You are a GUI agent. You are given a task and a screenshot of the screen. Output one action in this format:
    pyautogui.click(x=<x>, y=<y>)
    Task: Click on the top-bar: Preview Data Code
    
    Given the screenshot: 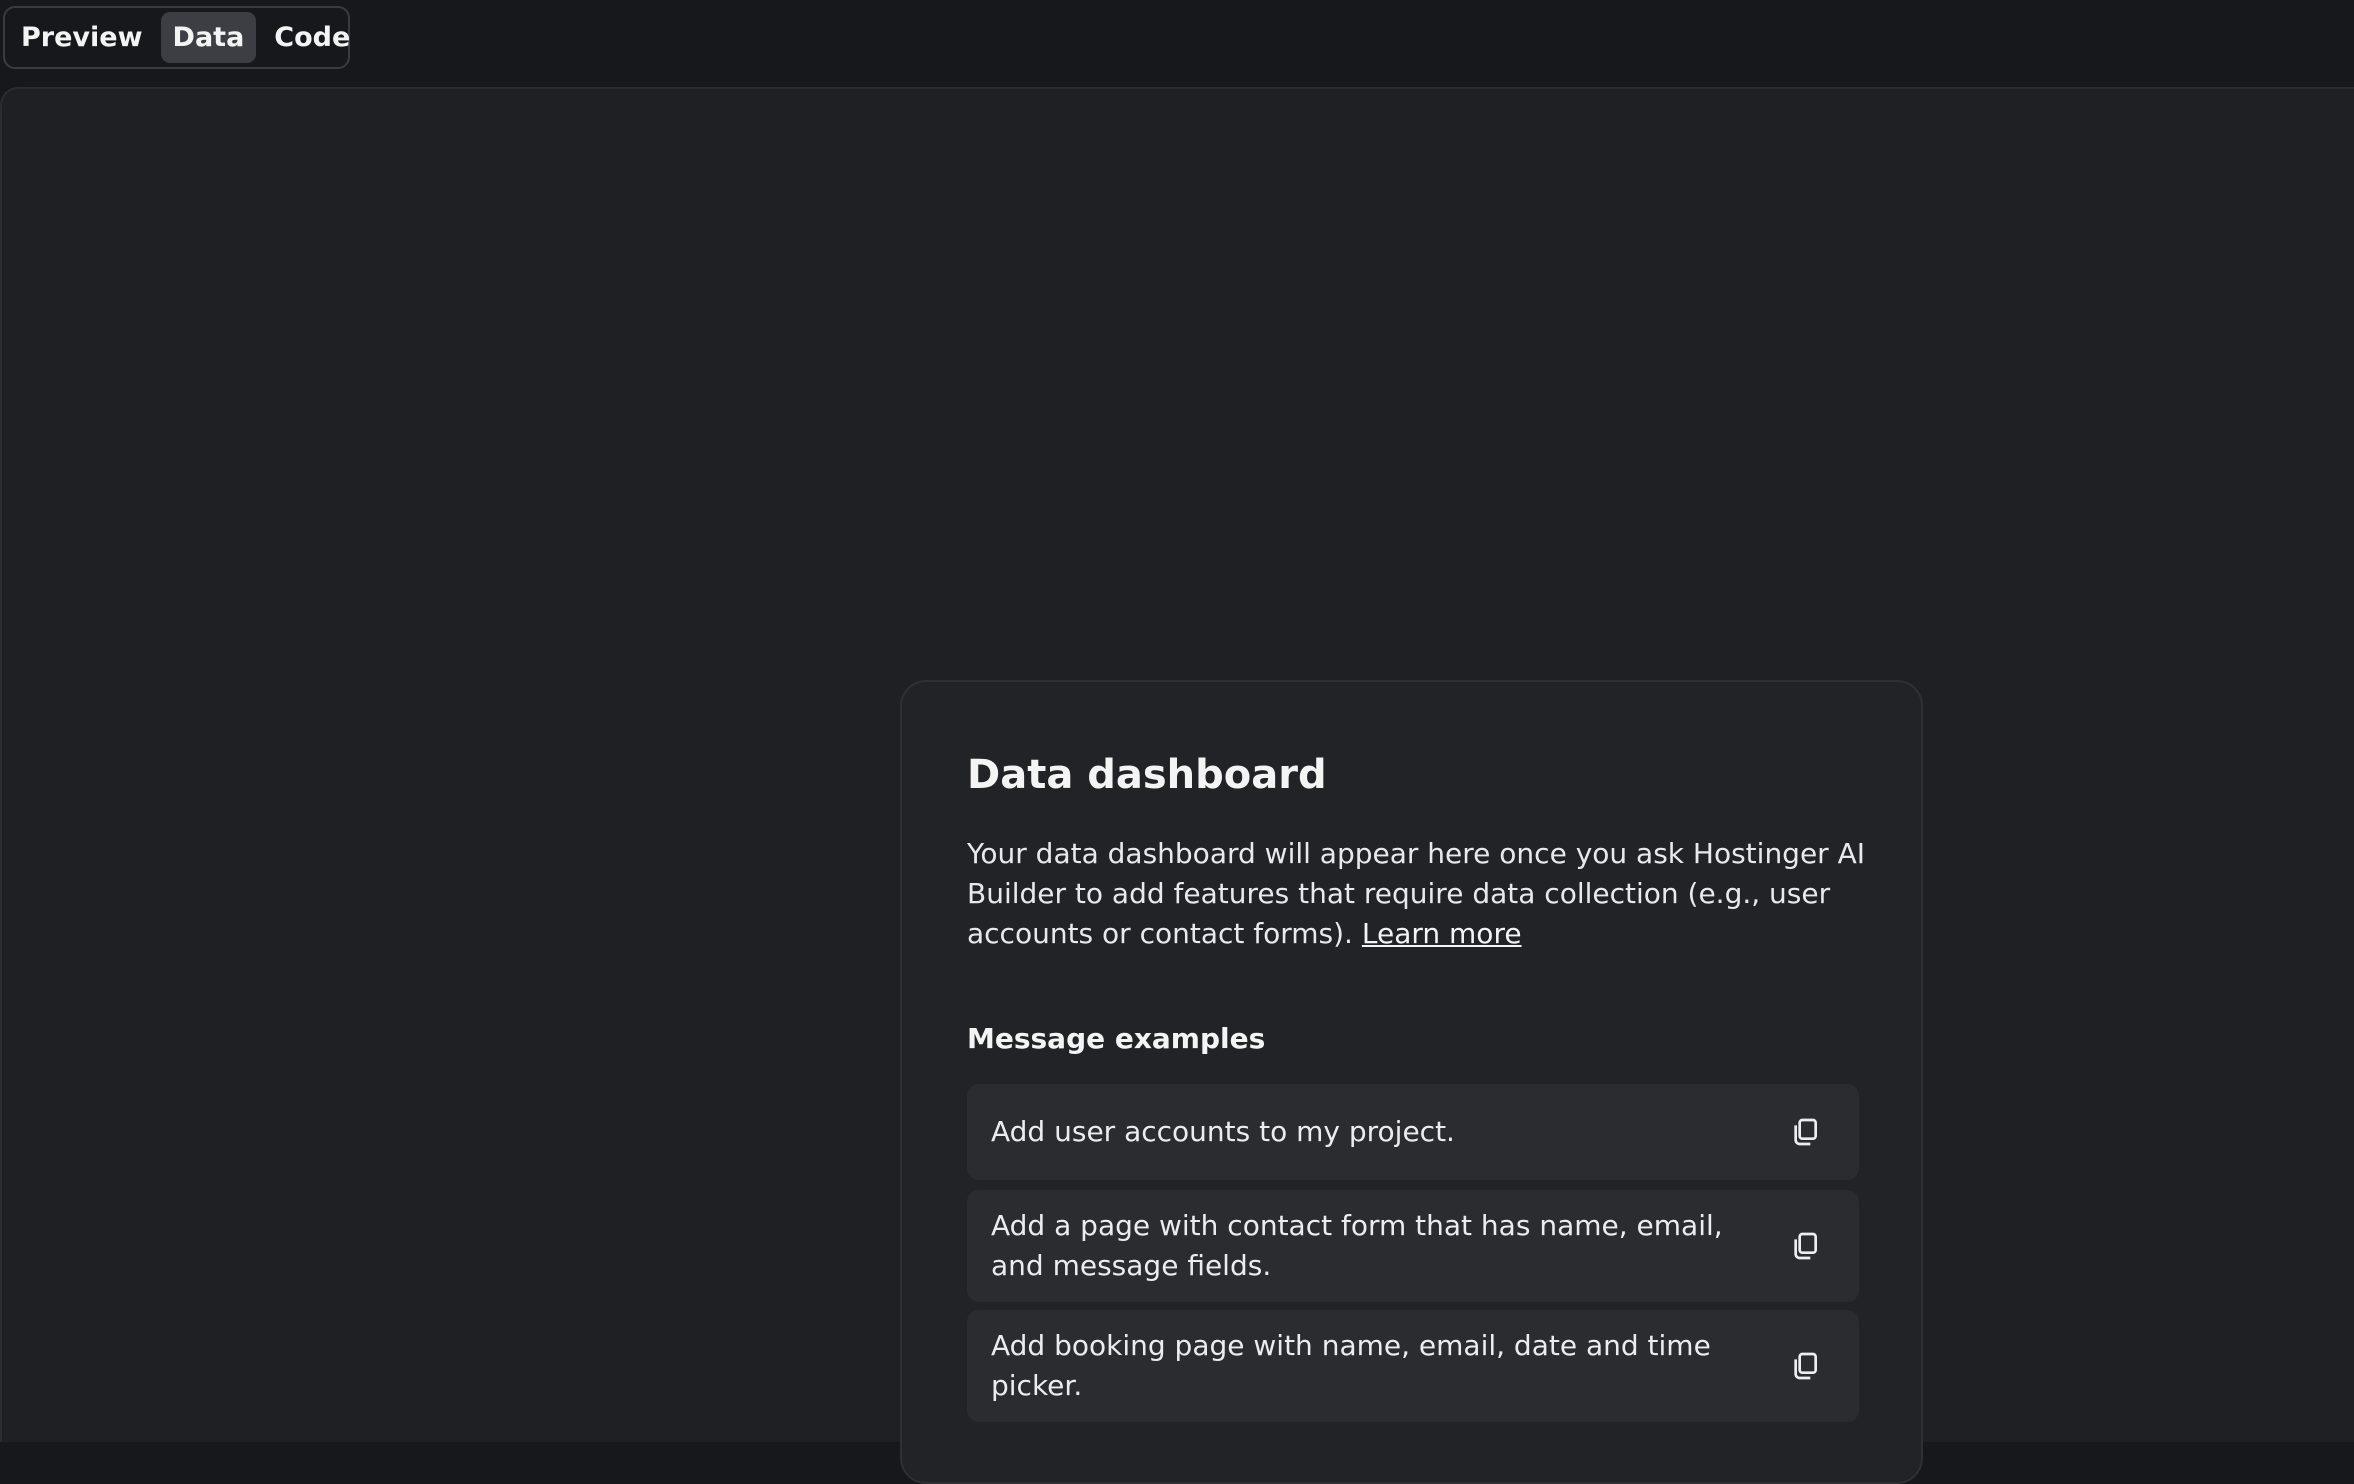 What is the action you would take?
    pyautogui.click(x=1177, y=44)
    